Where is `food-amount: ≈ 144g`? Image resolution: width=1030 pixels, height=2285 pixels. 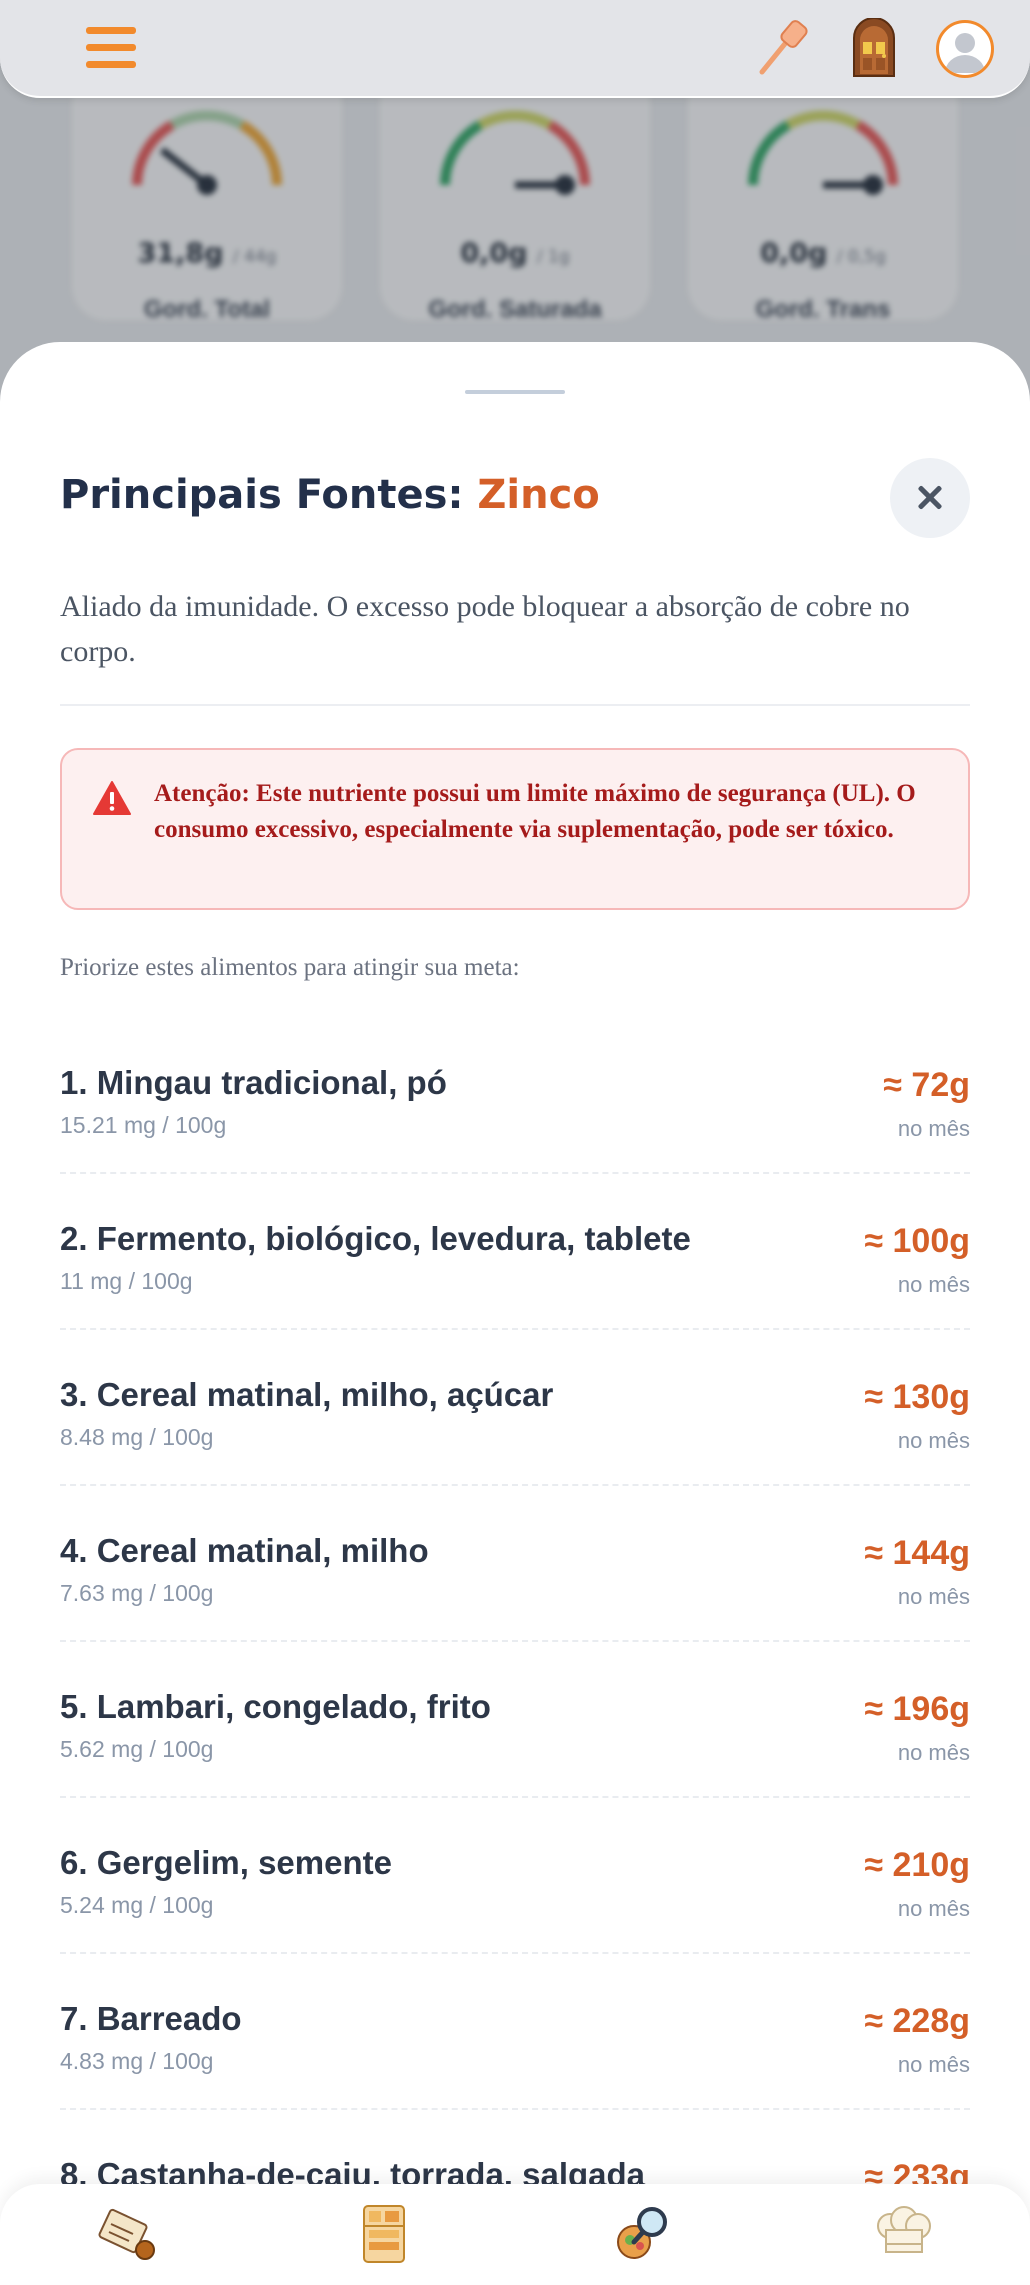
food-amount: ≈ 144g is located at coordinates (917, 1553).